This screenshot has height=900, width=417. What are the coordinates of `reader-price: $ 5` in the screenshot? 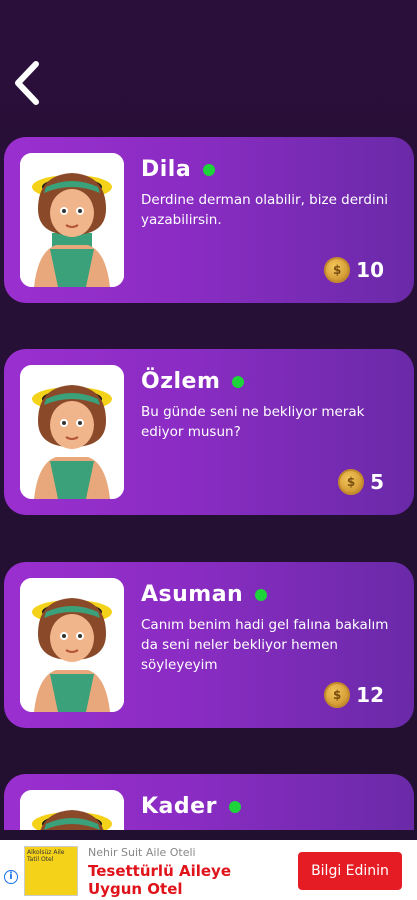 It's located at (361, 482).